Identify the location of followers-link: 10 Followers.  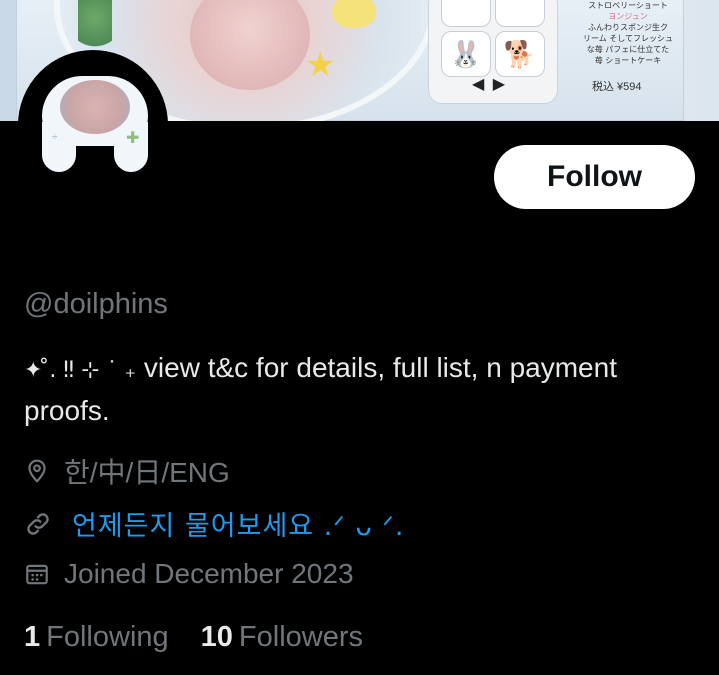
(282, 637).